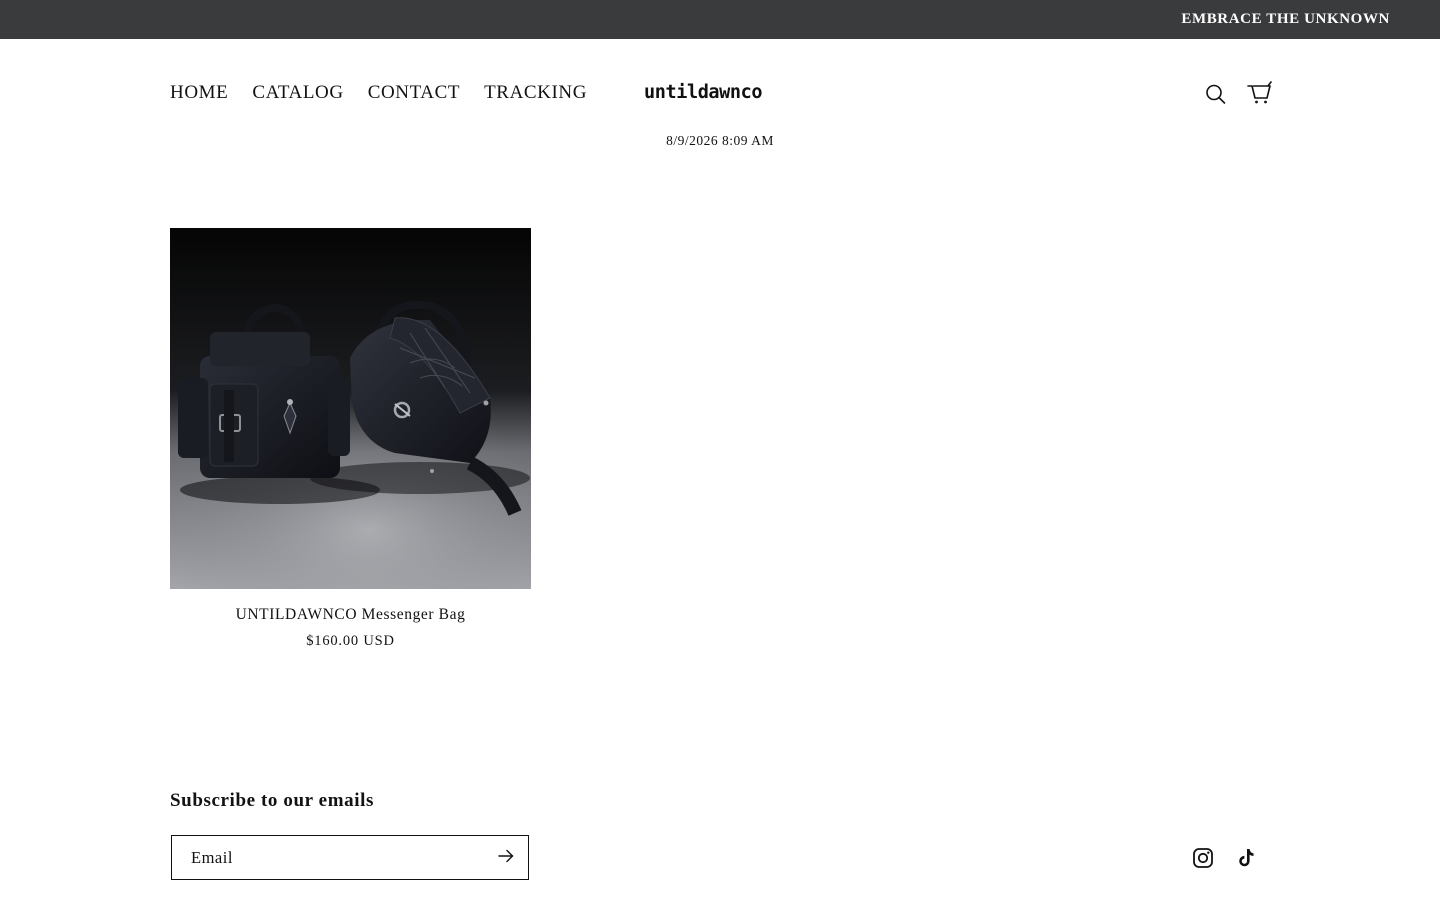 The image size is (1440, 900). I want to click on product-card: UNTILDAWNCO Messenger Bag $160.00 USD, so click(350, 439).